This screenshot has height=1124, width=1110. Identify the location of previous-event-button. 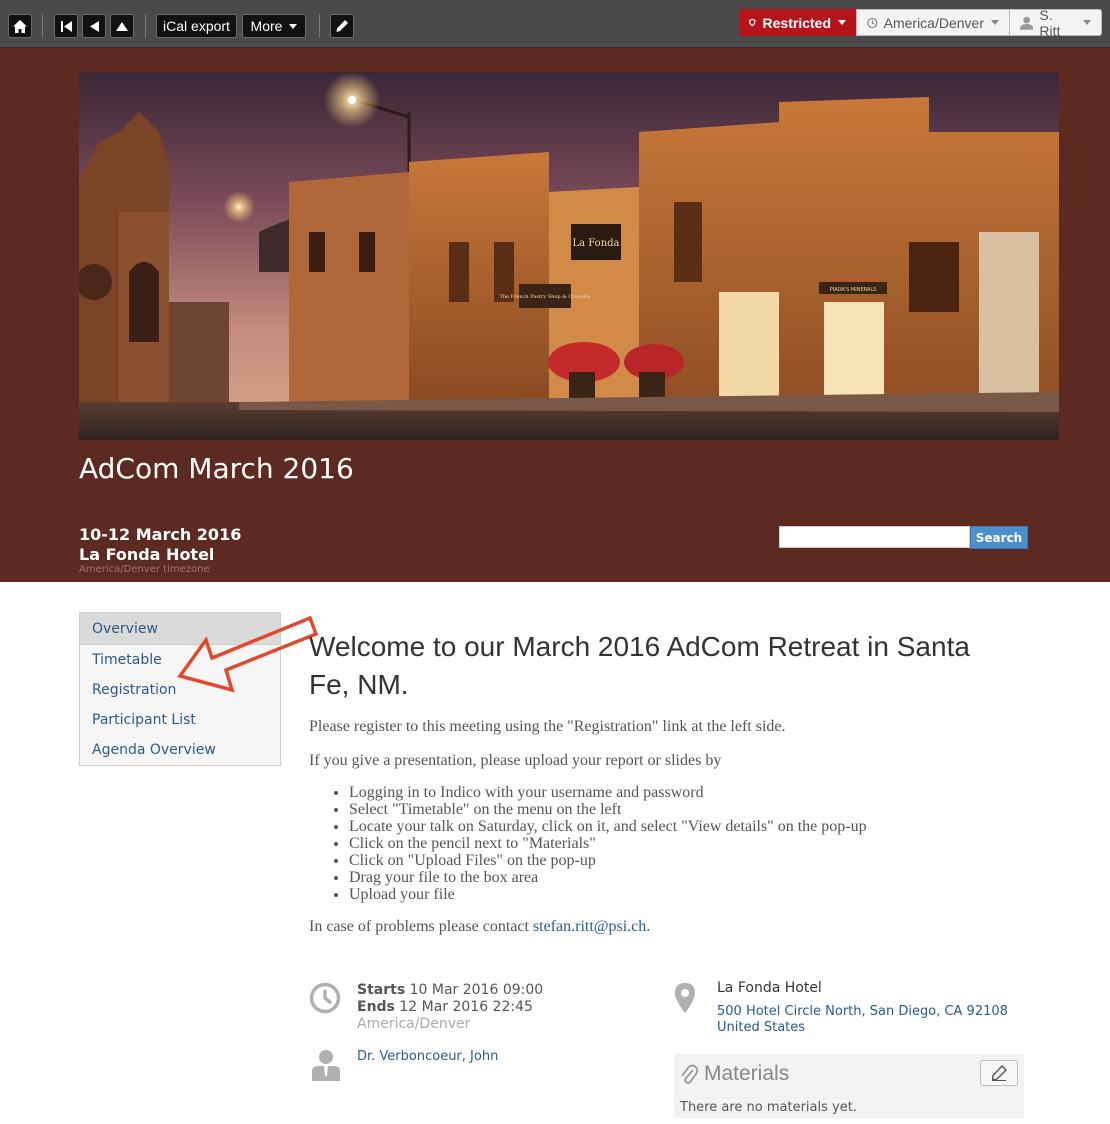
(94, 26).